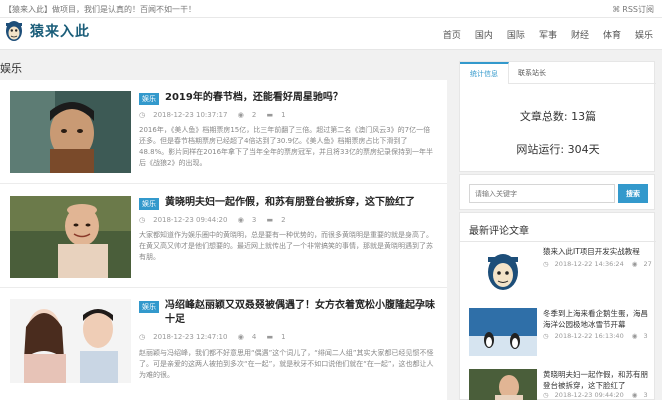 The width and height of the screenshot is (662, 400). I want to click on comment-article-item: 猿来入此IT项目开发实战教程 ◷ 2018-12-22 14:36:24 ◉ 27, so click(560, 271).